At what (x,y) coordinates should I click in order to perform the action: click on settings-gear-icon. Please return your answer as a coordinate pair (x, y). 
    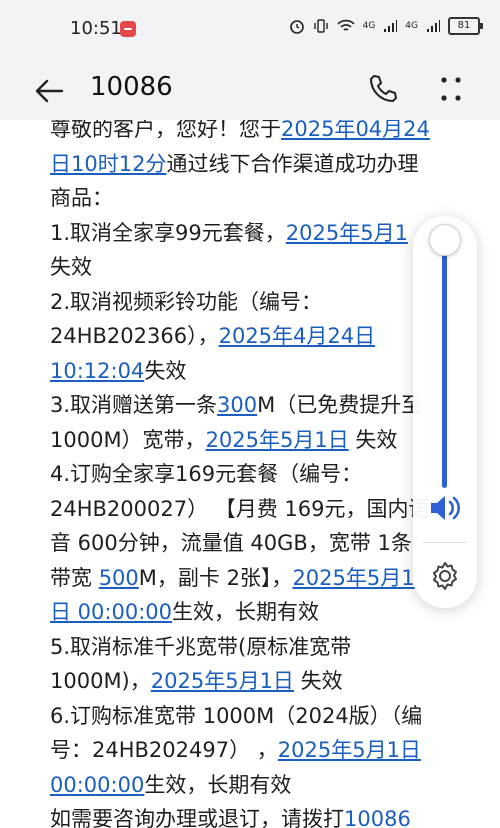
    Looking at the image, I should click on (445, 576).